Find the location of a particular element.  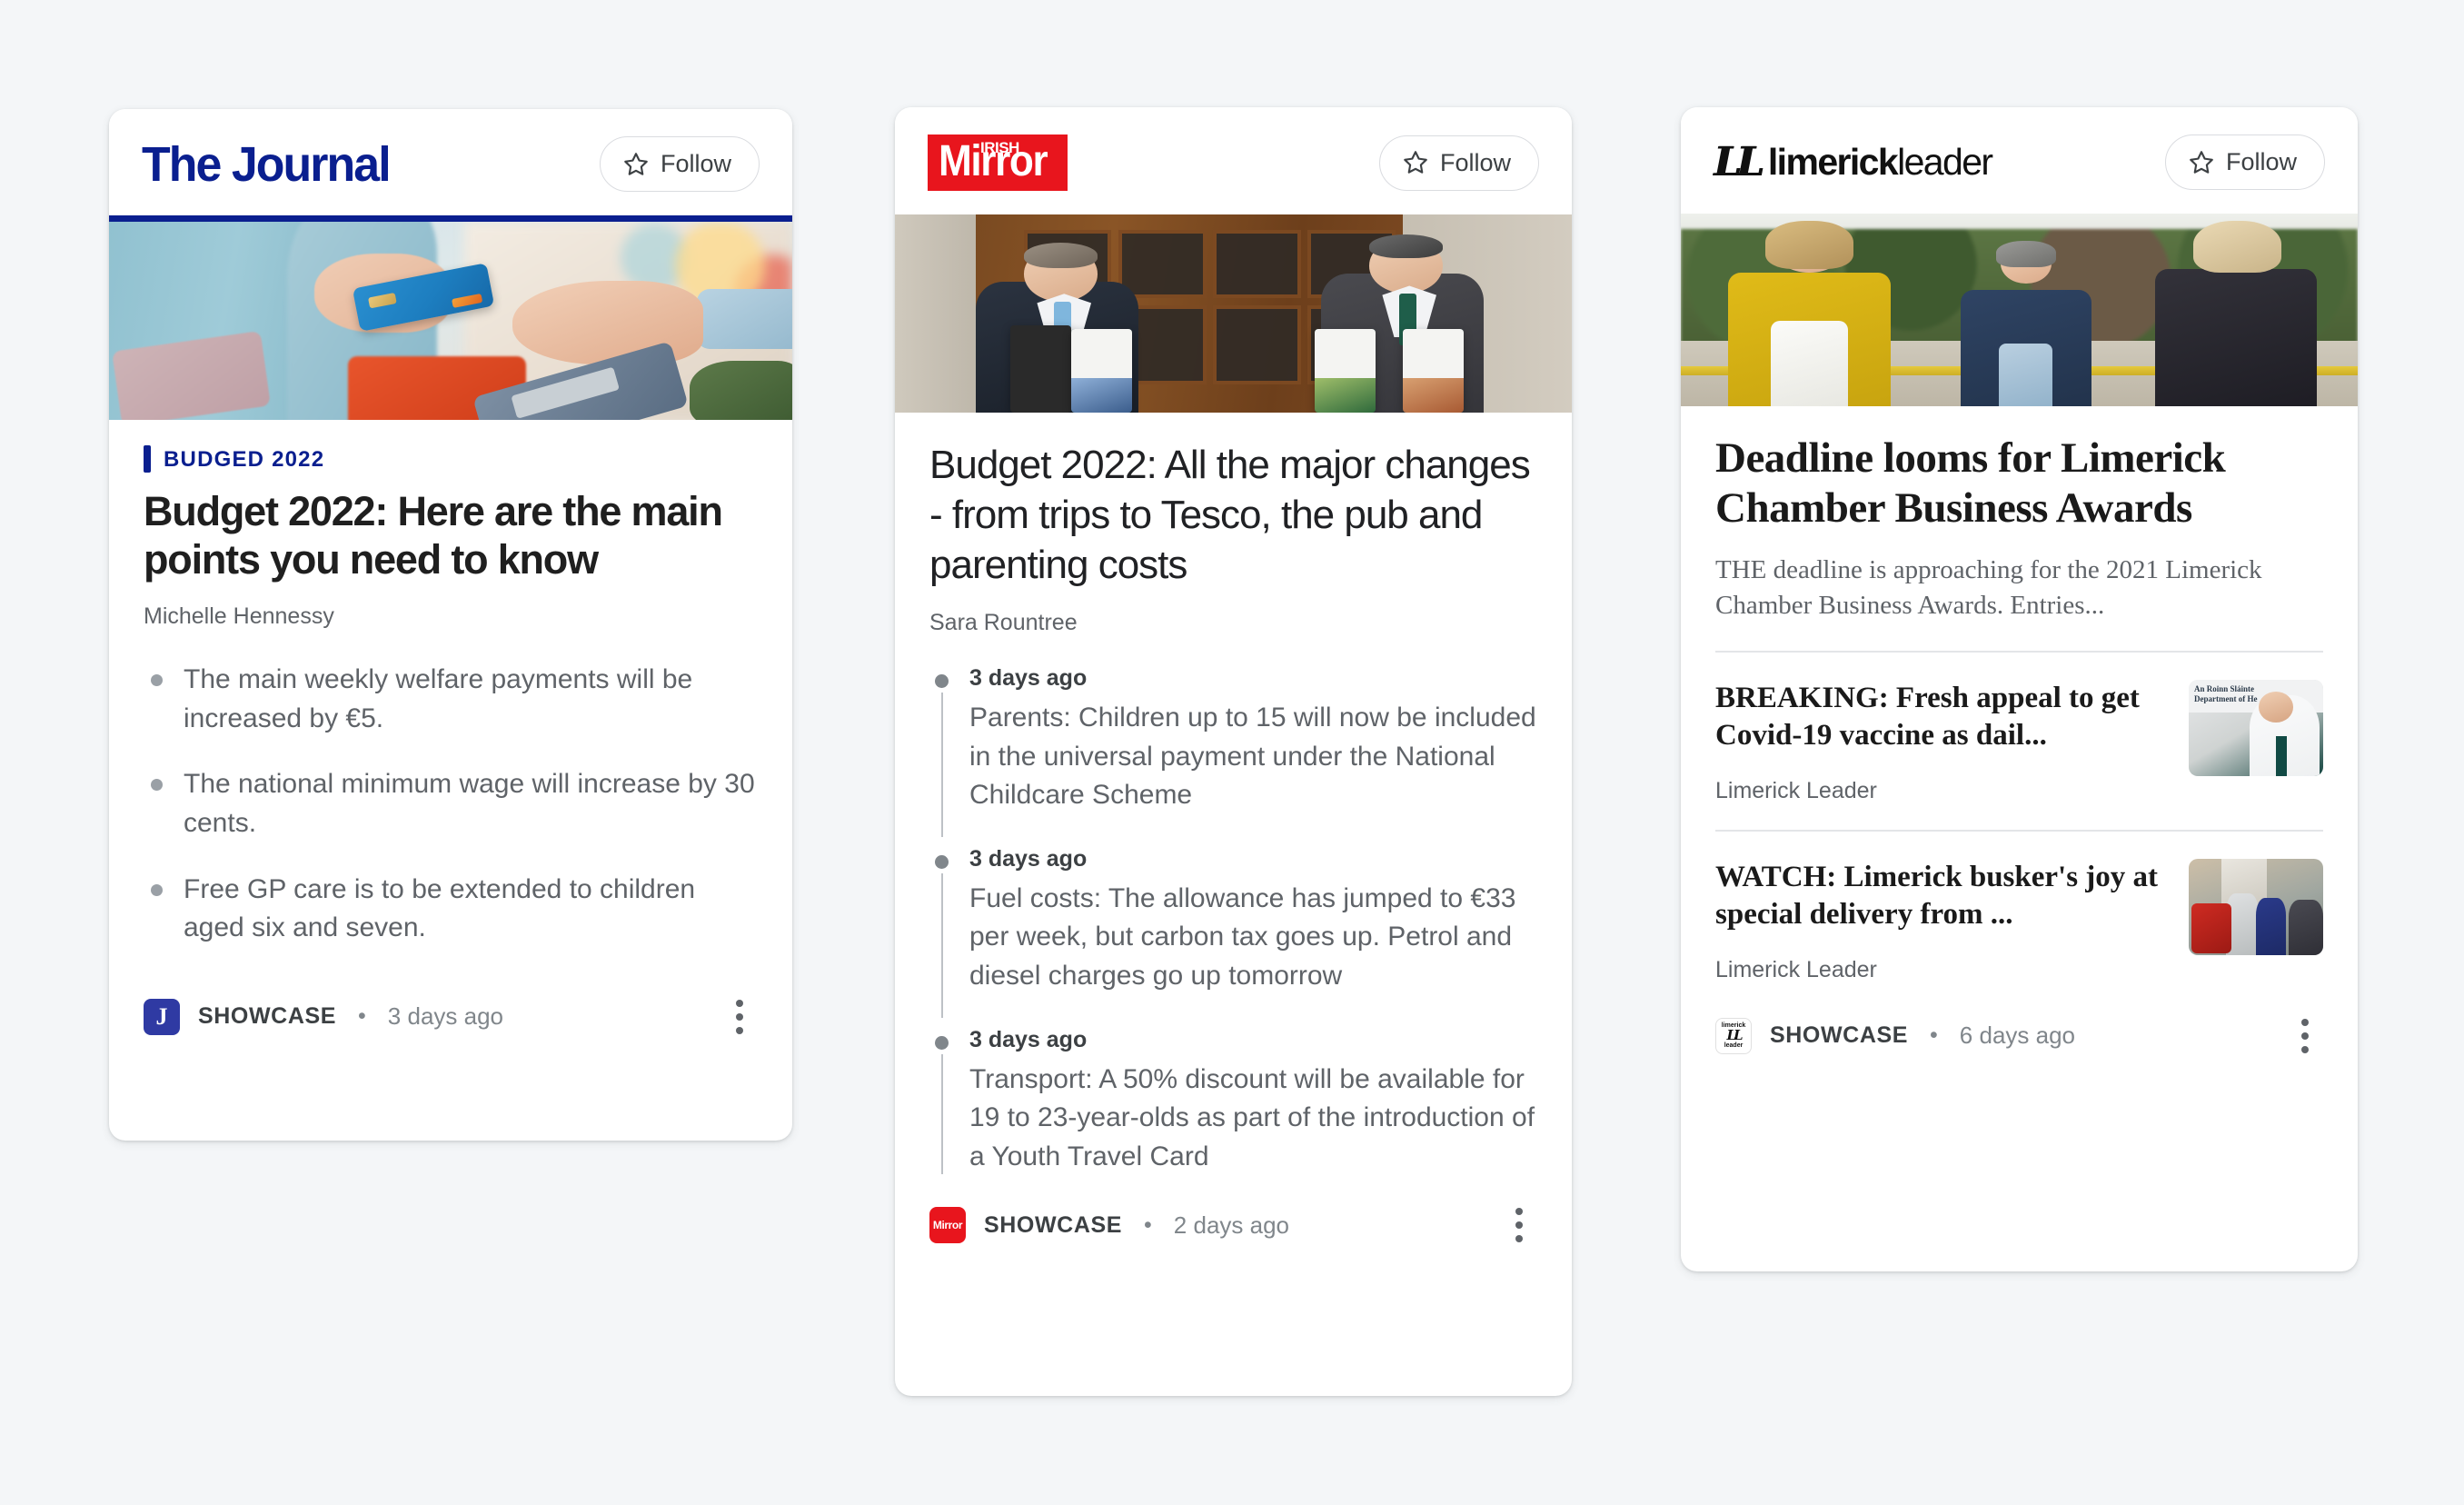

favicon-monogram: LL is located at coordinates (1735, 1035).